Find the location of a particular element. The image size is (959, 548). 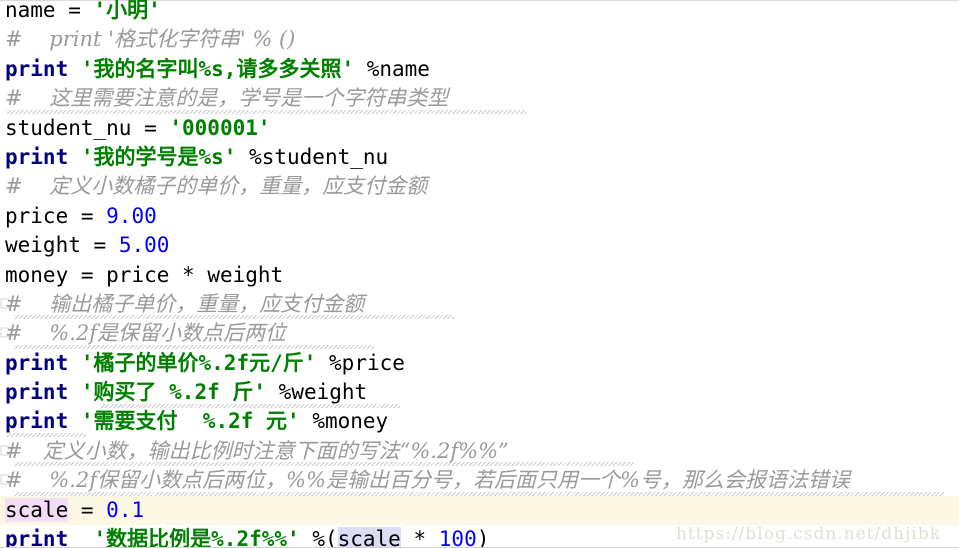

code-line: # 定义小数橘子的单价，重量，应支付金额 is located at coordinates (479, 186).